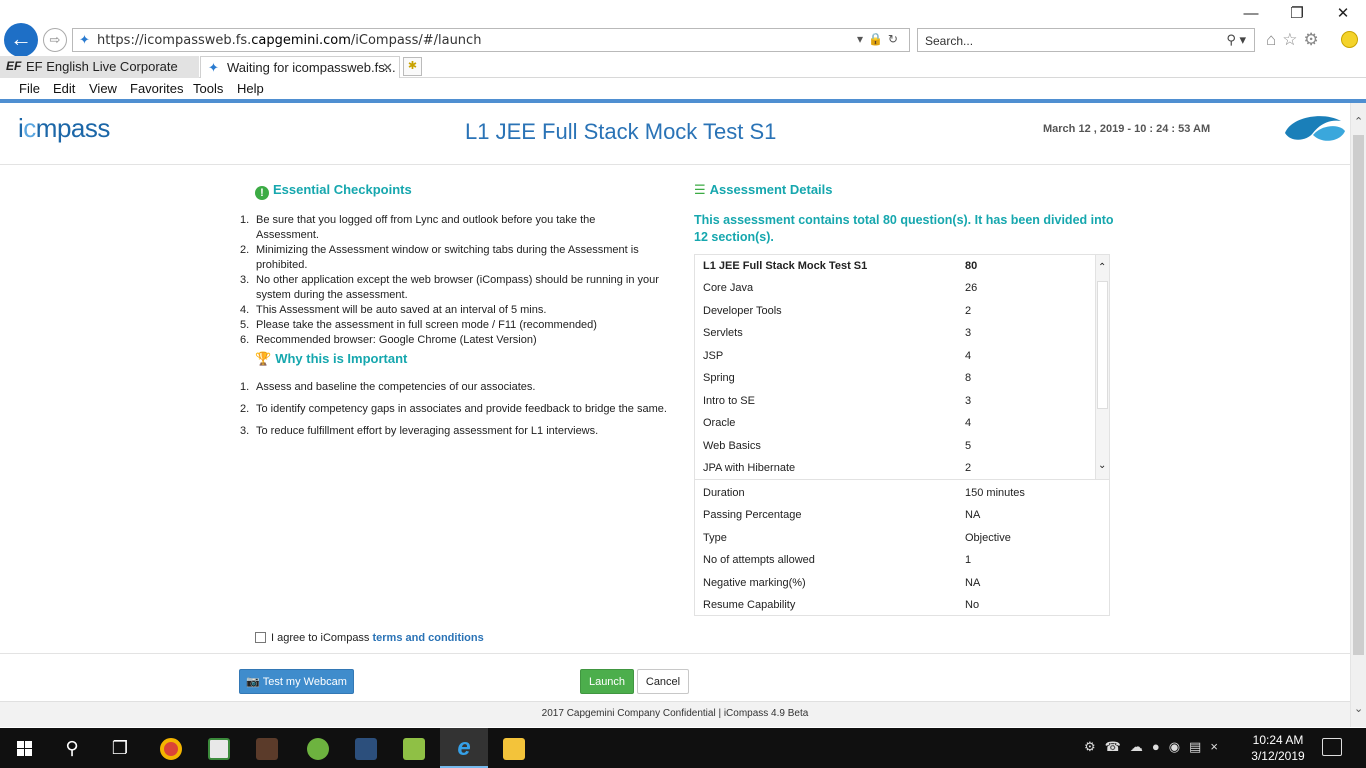 The image size is (1366, 768). I want to click on favorites-star-icon: ☆, so click(1292, 39).